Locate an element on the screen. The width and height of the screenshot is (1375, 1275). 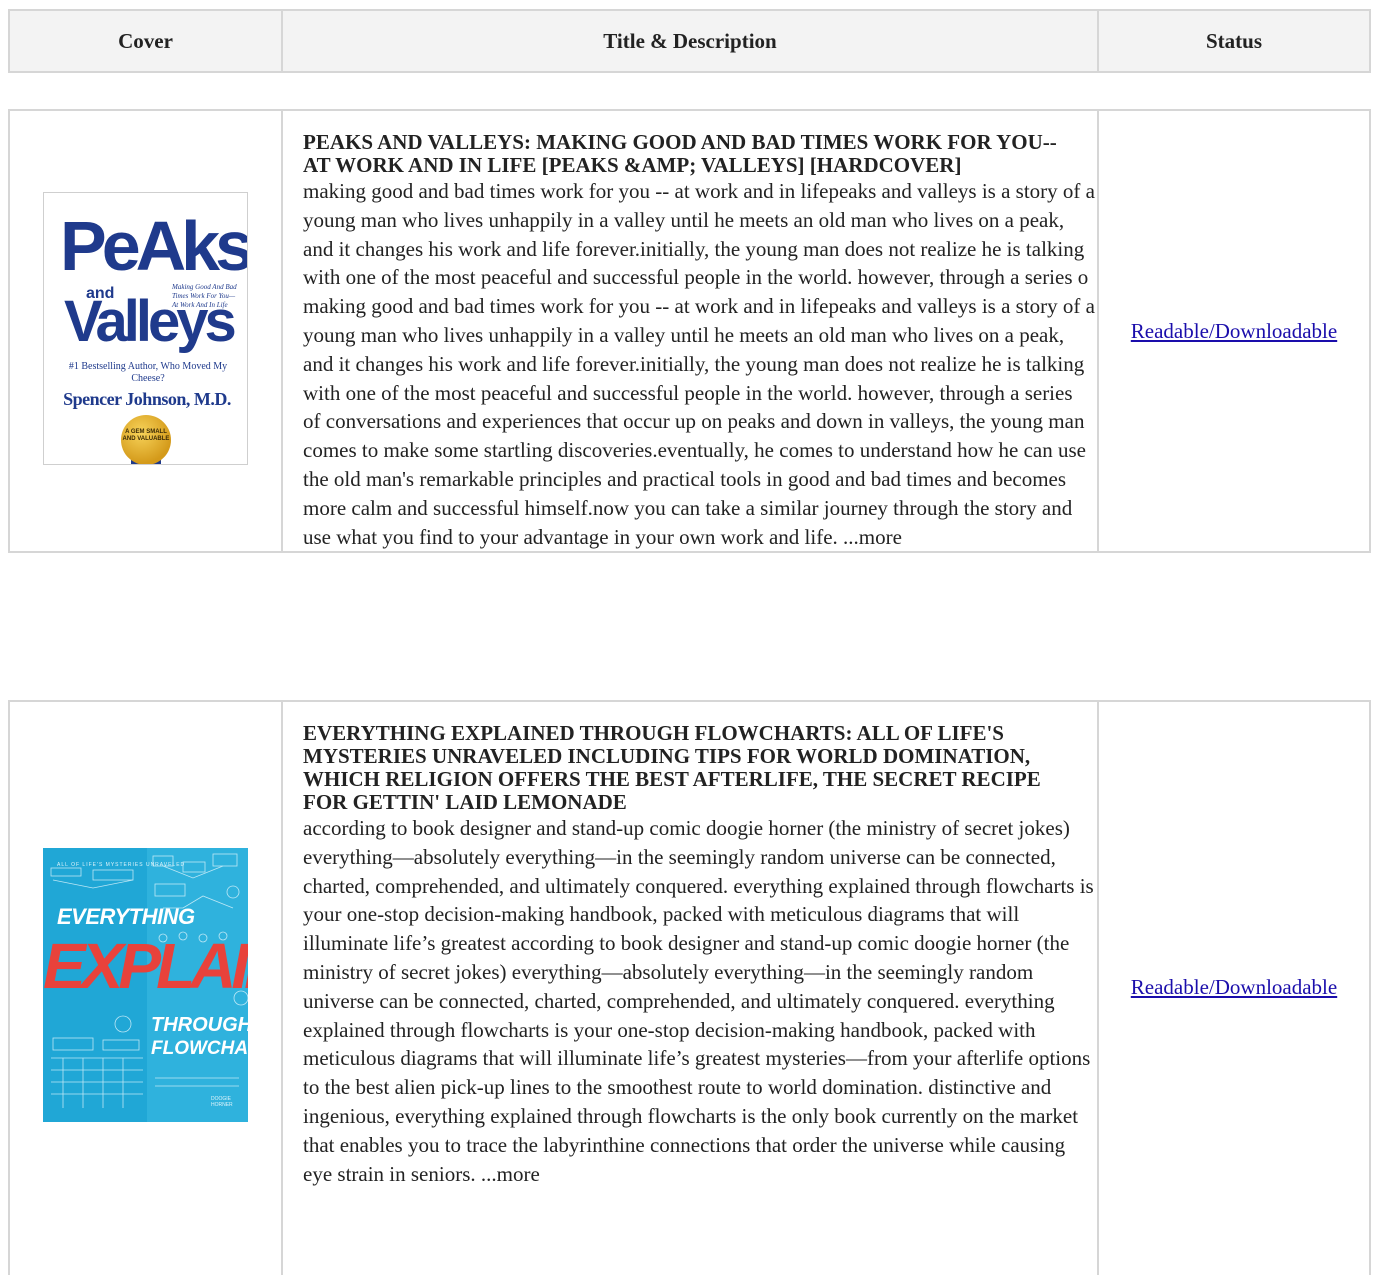
cover-title-line1: PeAks is located at coordinates (154, 246).